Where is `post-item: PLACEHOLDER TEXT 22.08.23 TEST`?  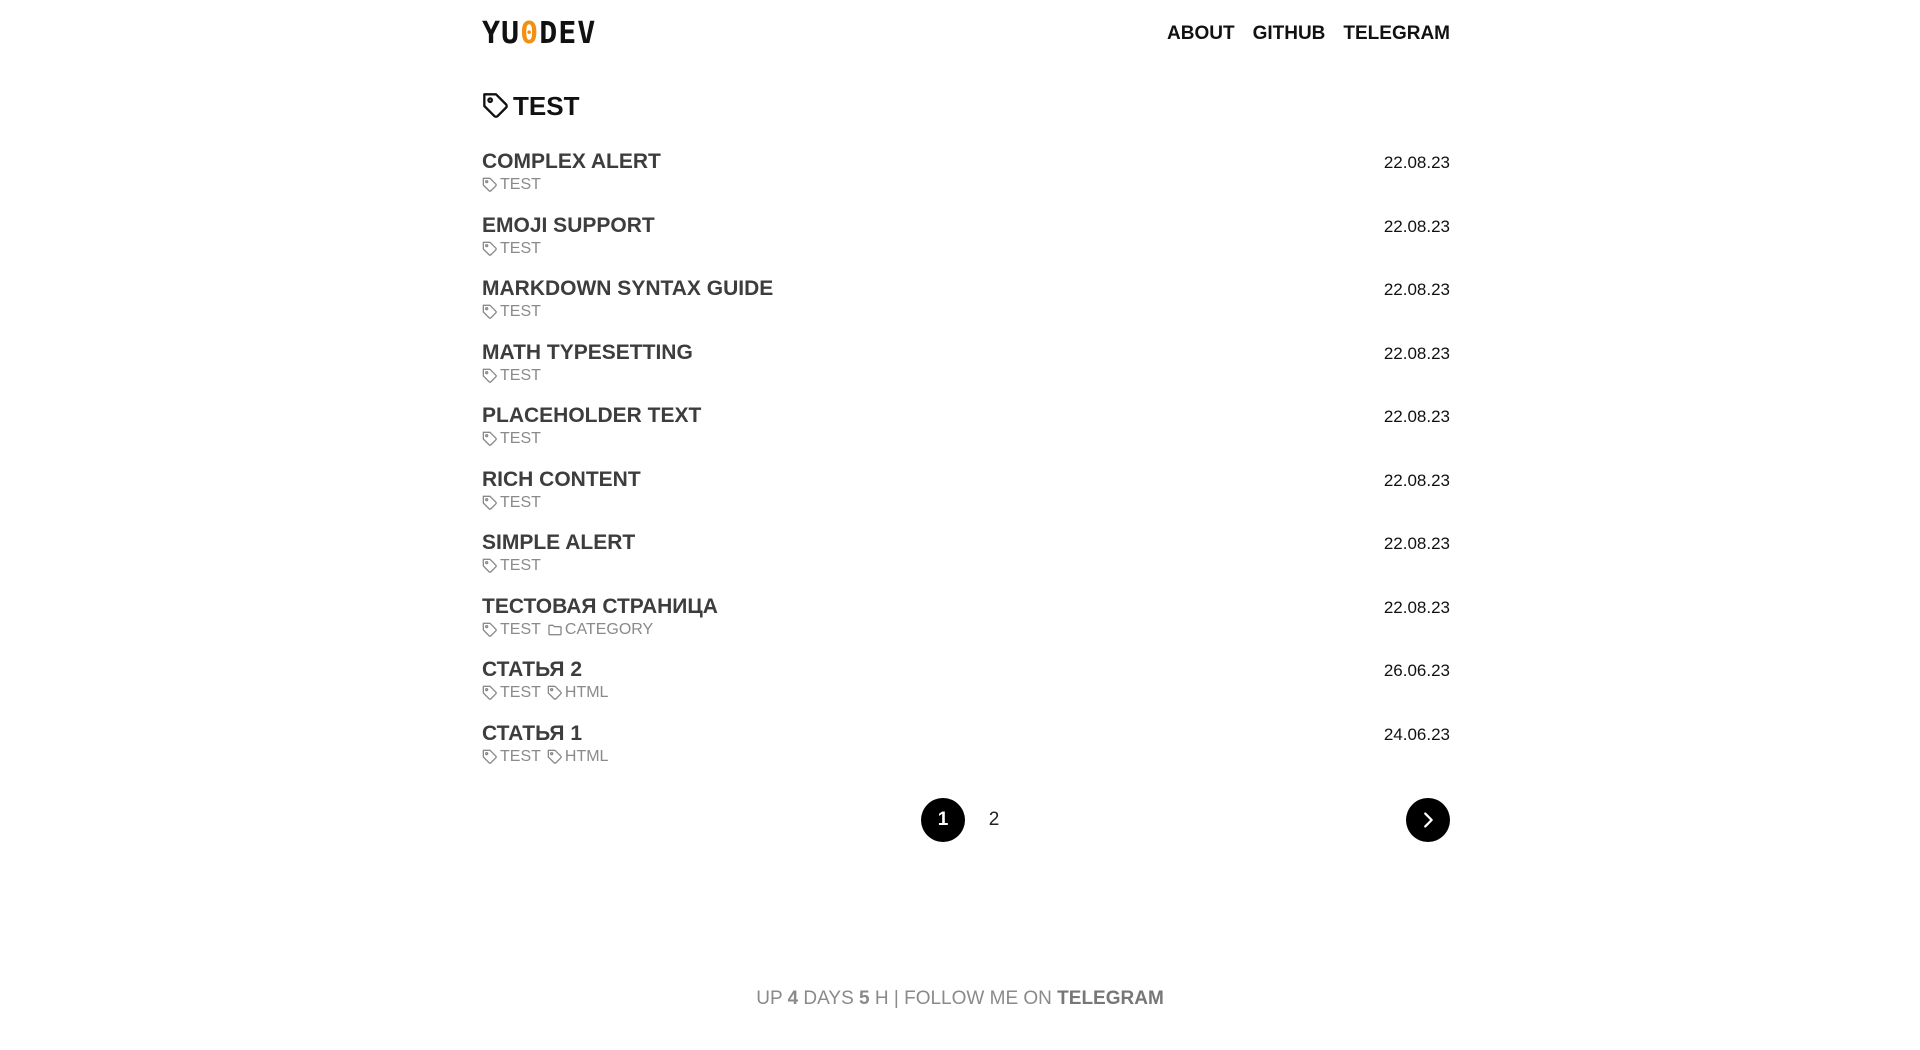
post-item: PLACEHOLDER TEXT 22.08.23 TEST is located at coordinates (966, 435).